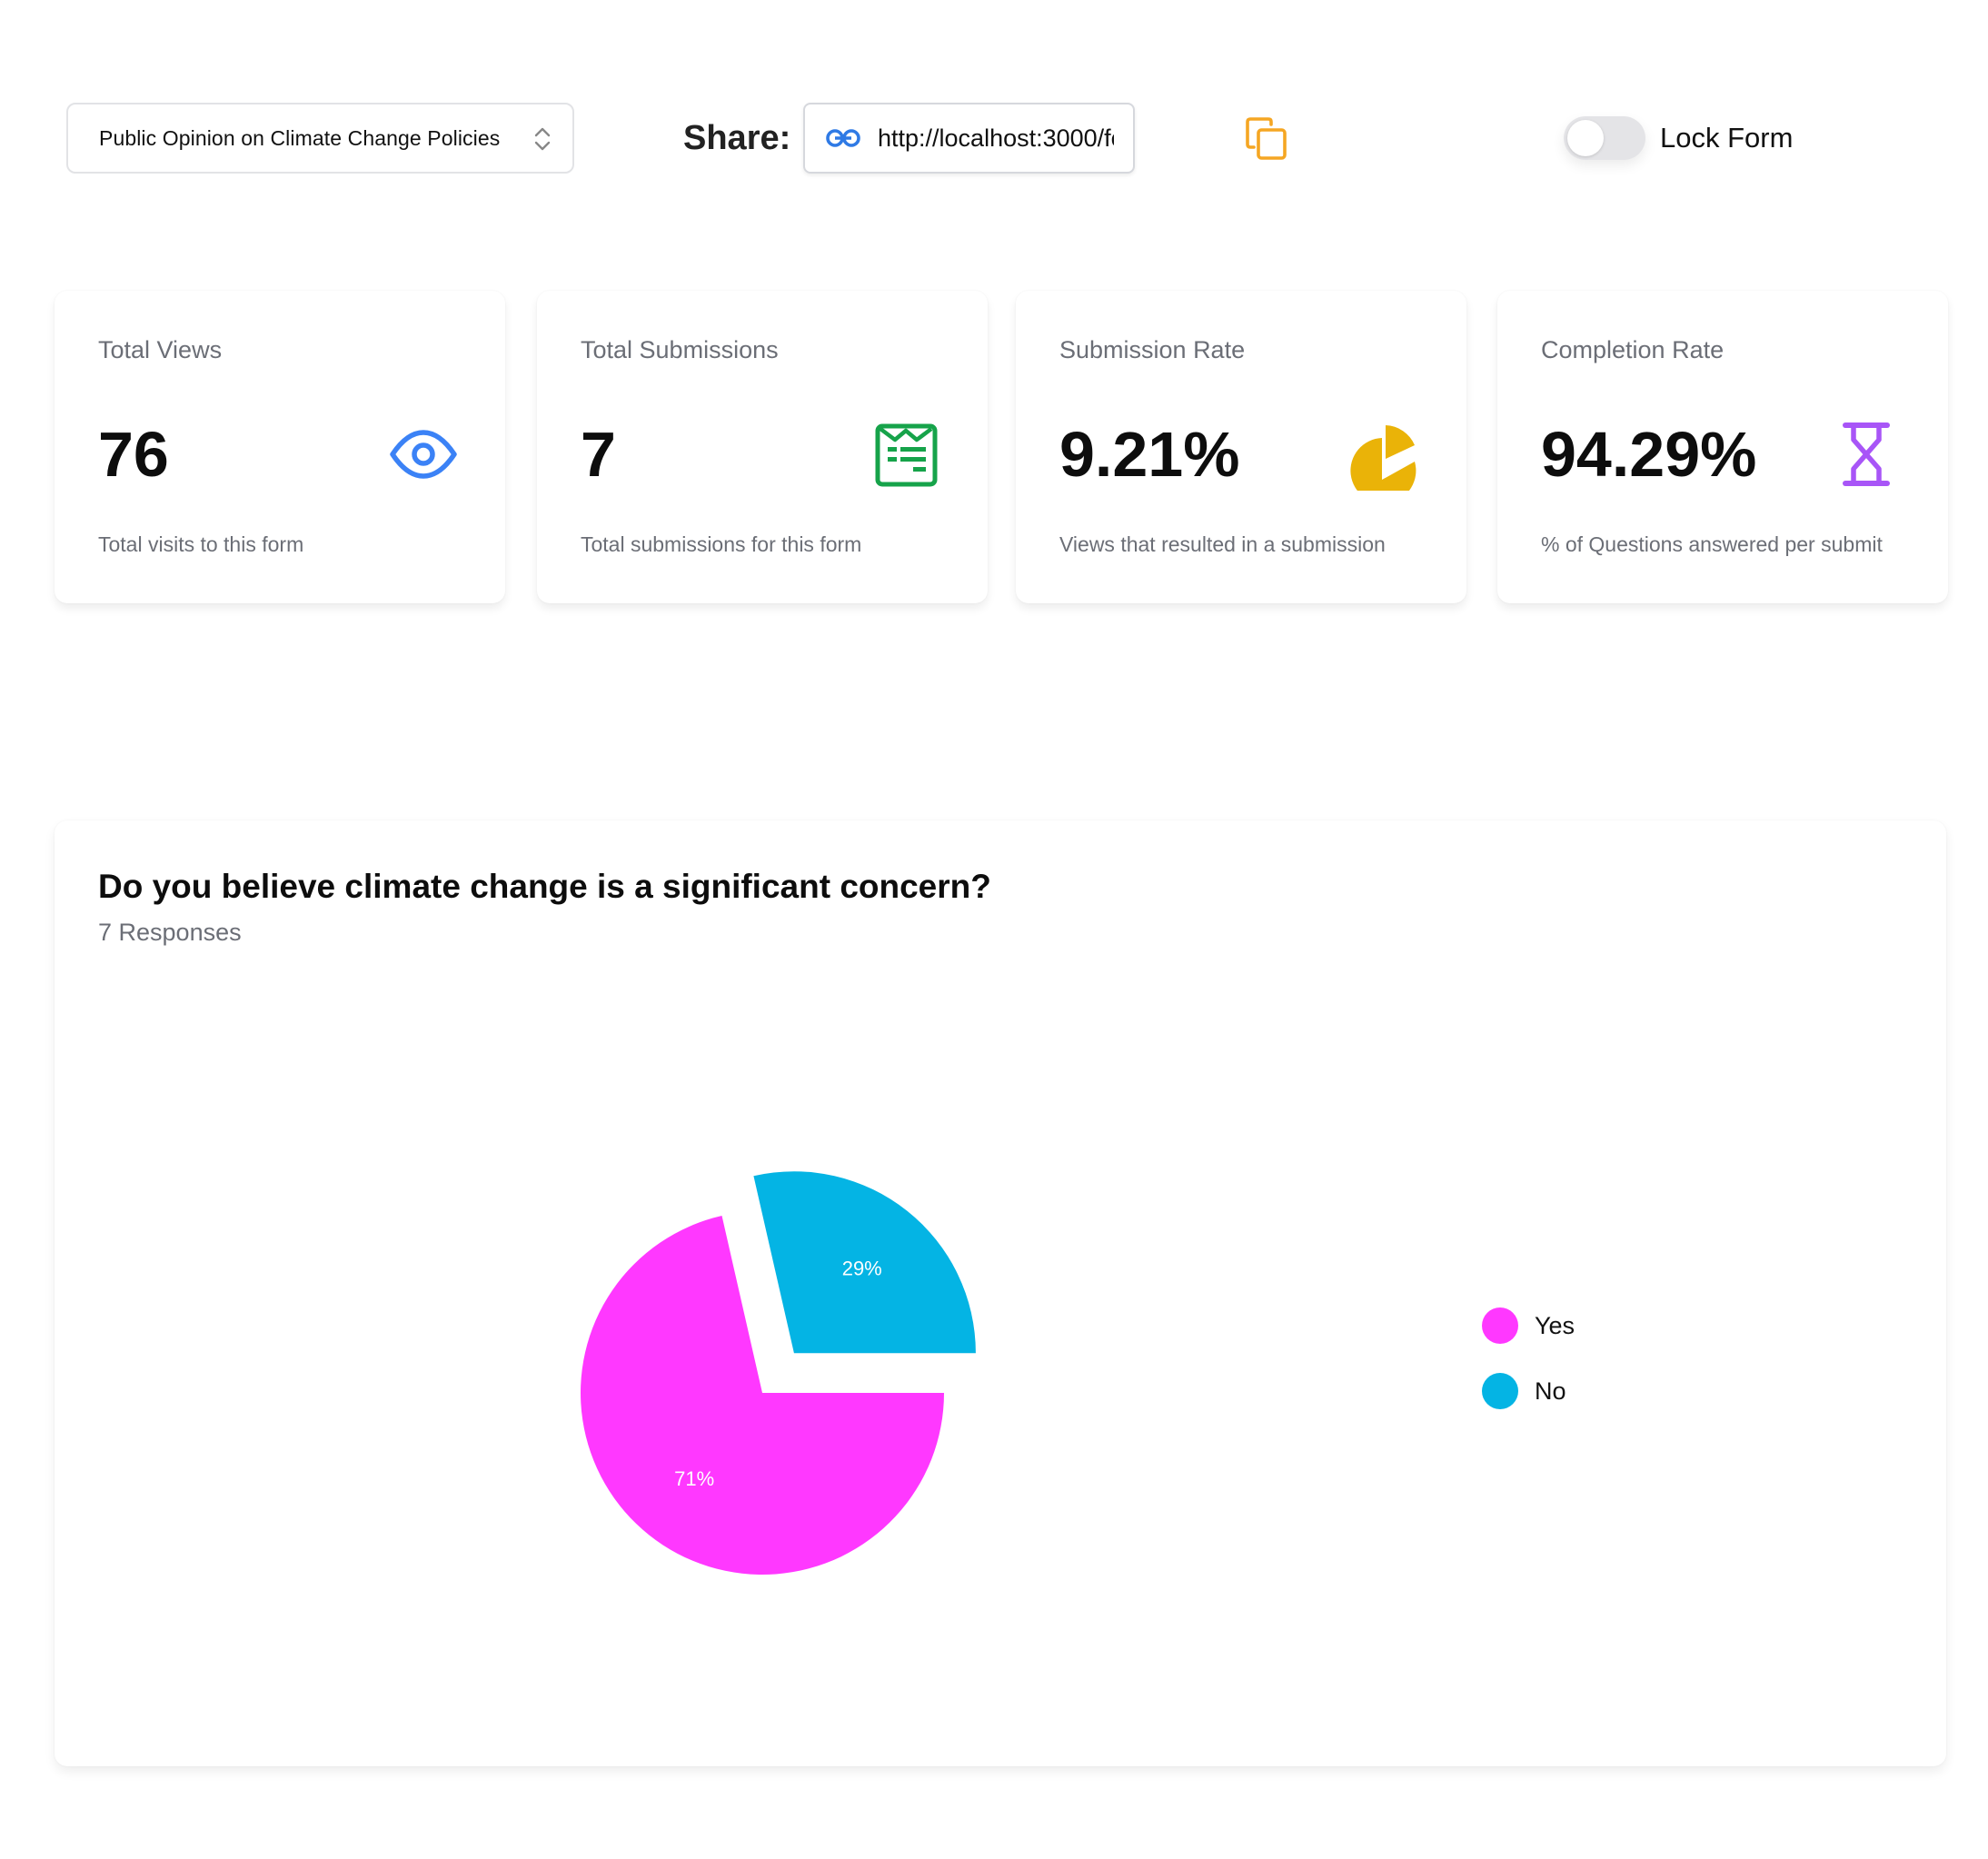 The width and height of the screenshot is (1988, 1859). I want to click on stat-title: Total Submissions, so click(680, 349).